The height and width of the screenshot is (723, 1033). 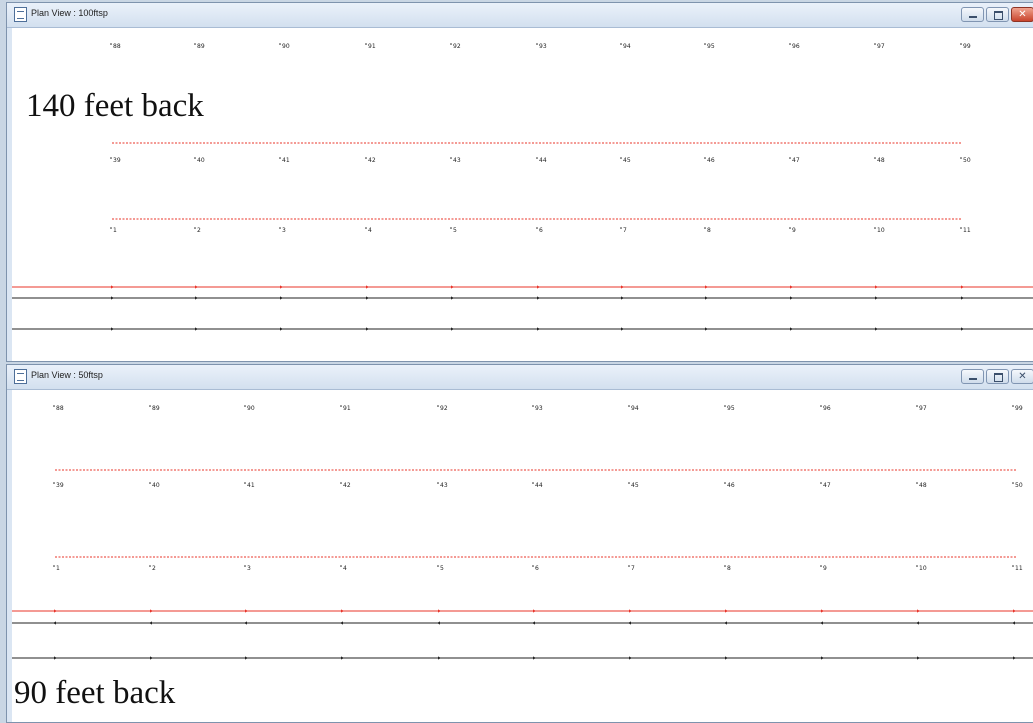 What do you see at coordinates (520, 377) in the screenshot?
I see `title-bar: Plan View : 50ftsp` at bounding box center [520, 377].